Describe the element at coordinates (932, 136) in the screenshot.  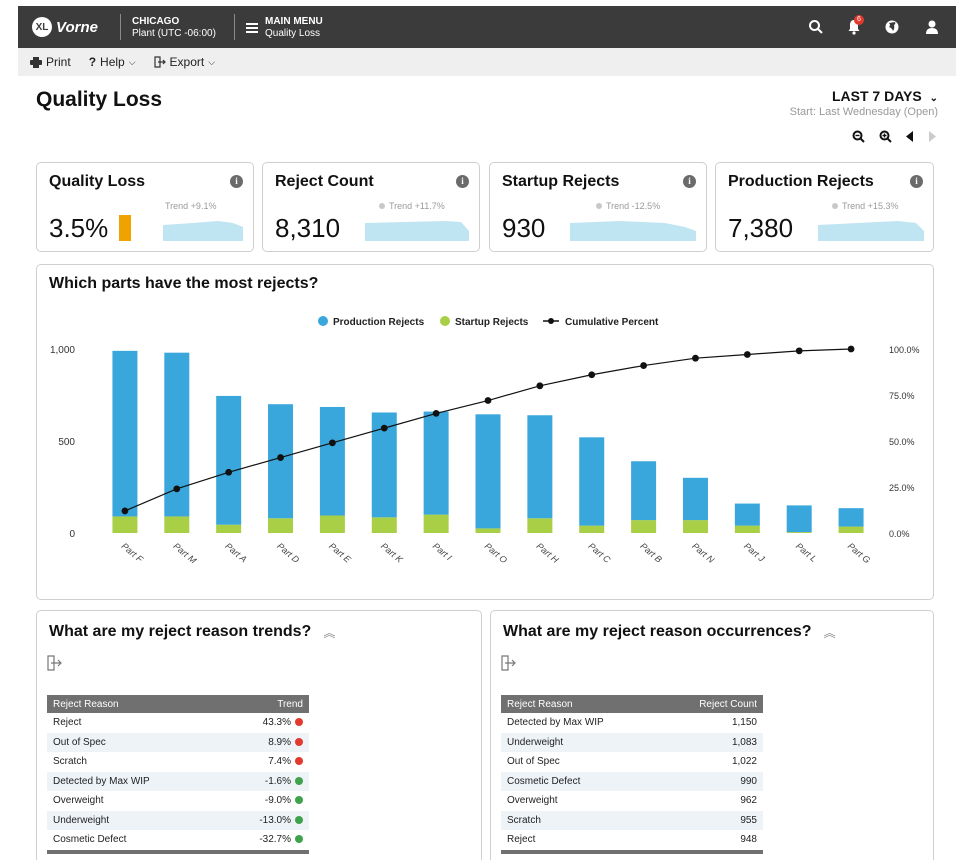
I see `next-period-icon` at that location.